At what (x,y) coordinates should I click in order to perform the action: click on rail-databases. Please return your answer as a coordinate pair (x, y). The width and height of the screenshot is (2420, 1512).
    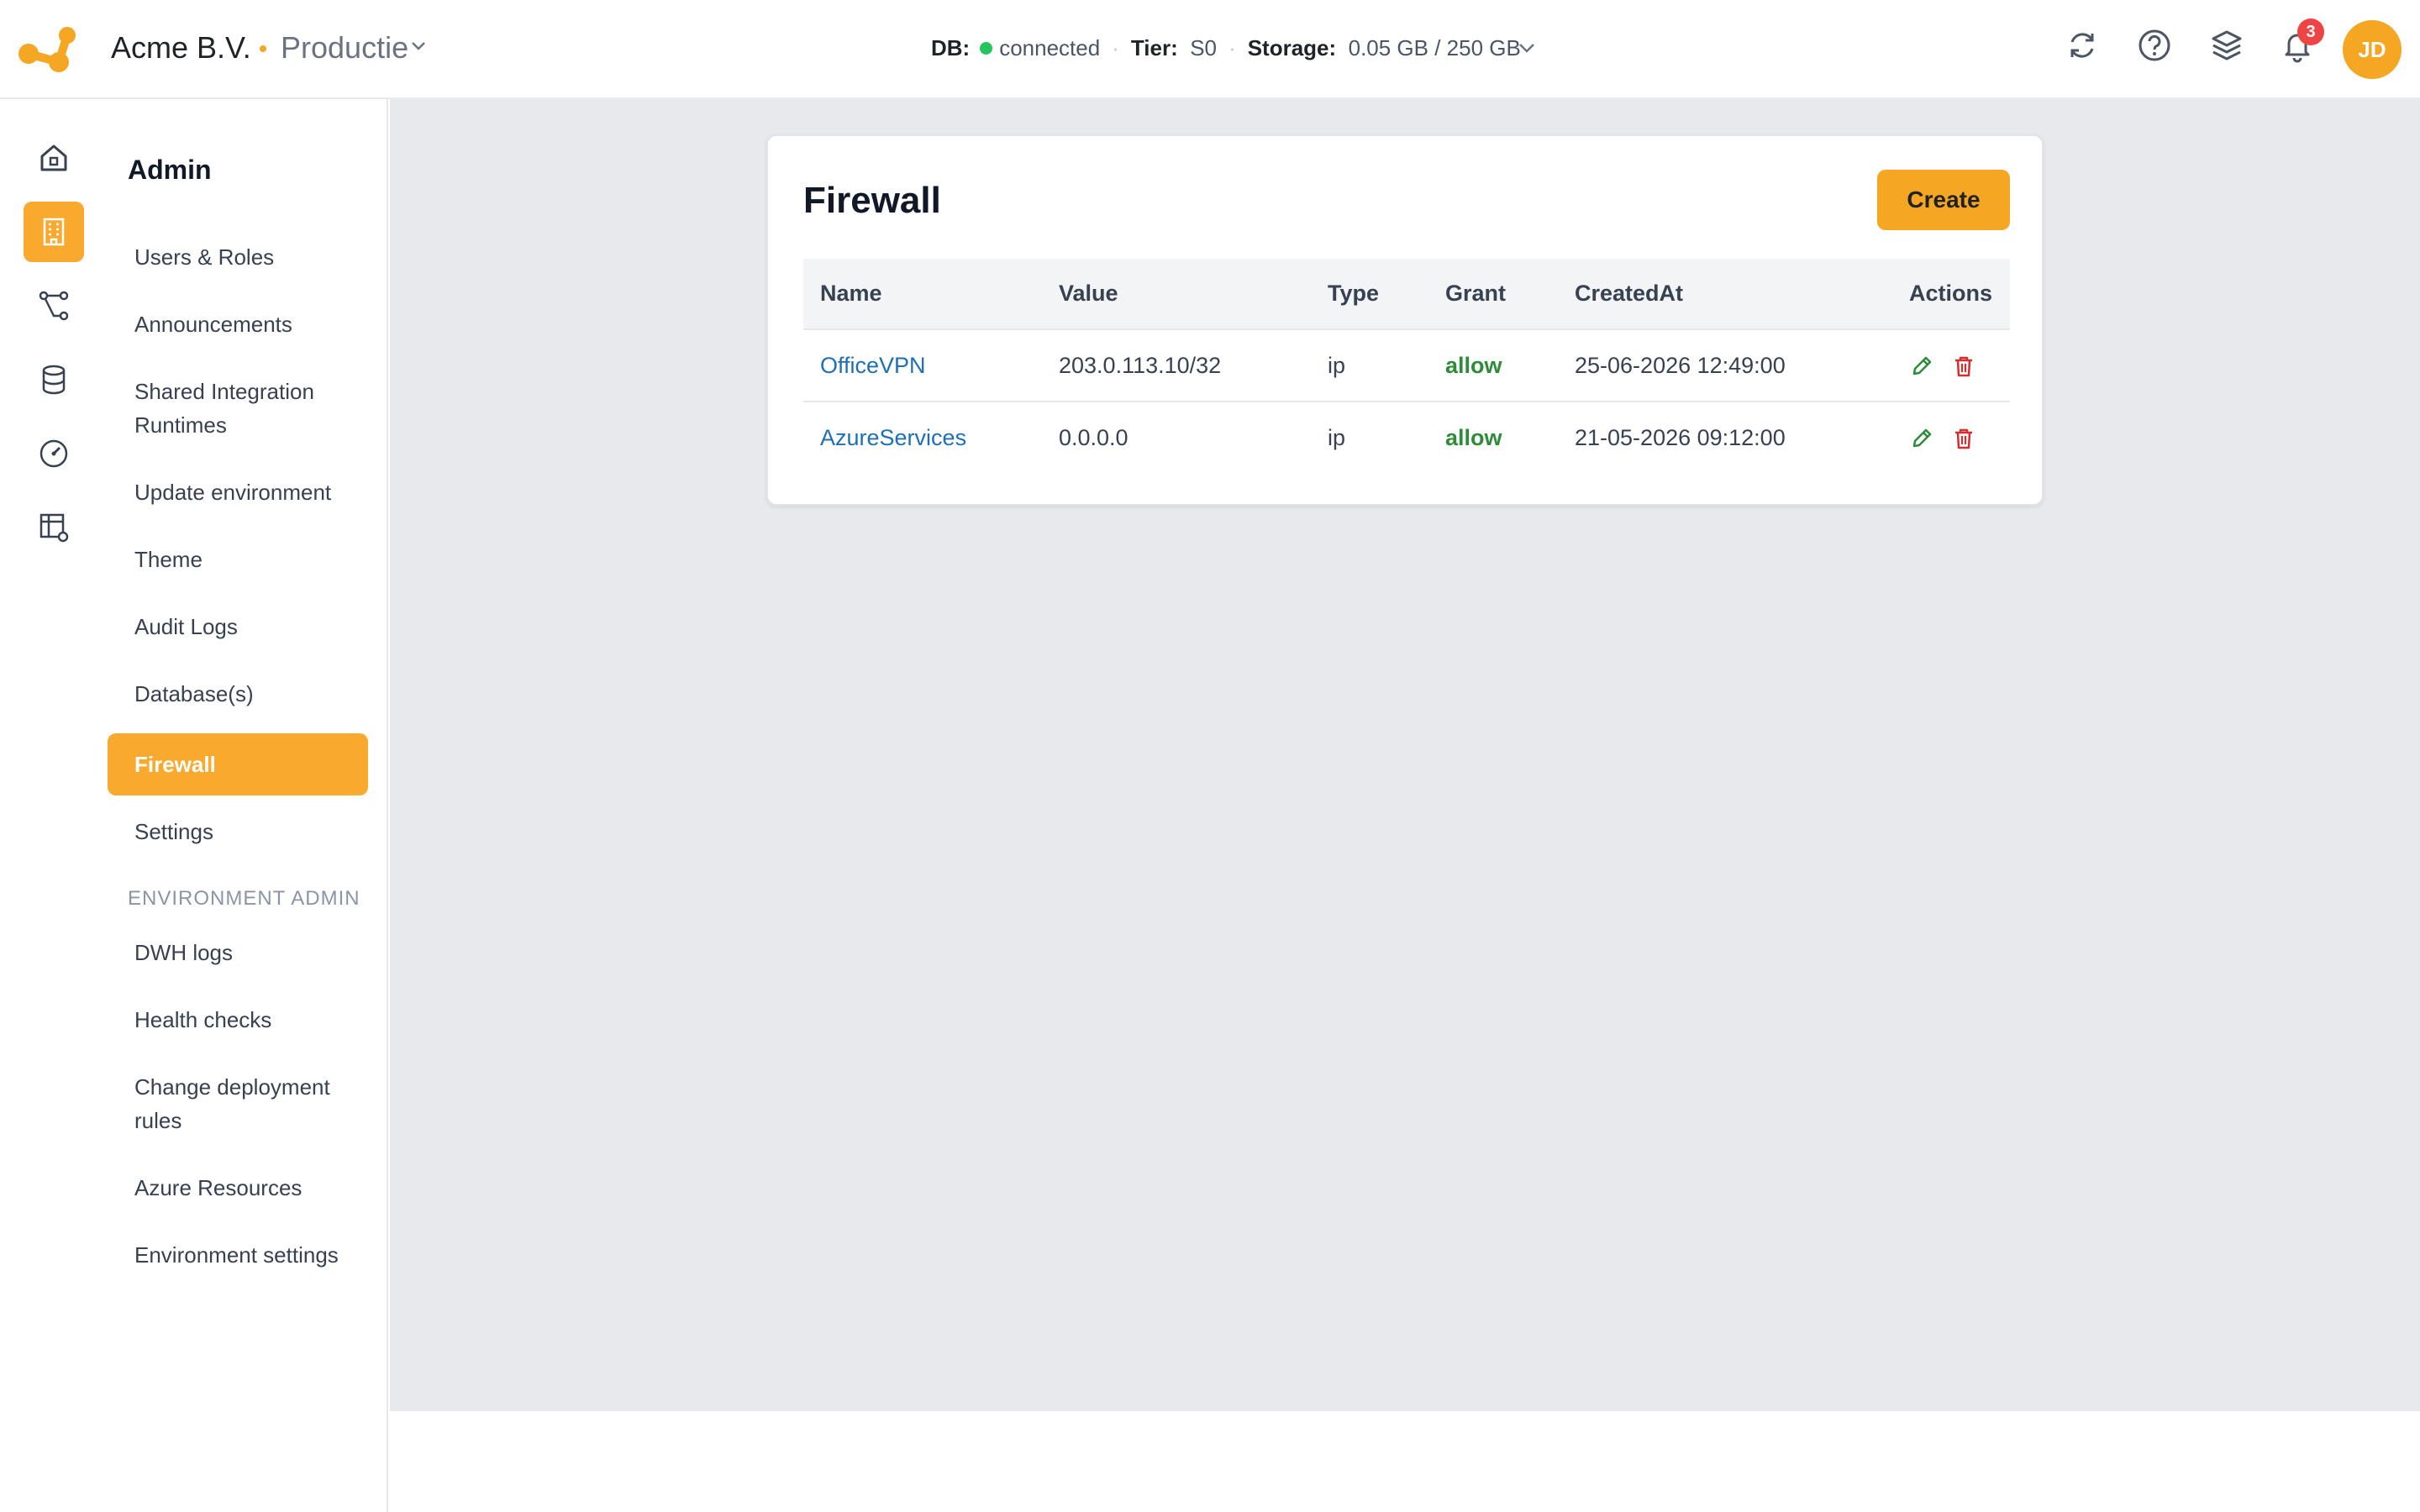
    Looking at the image, I should click on (54, 379).